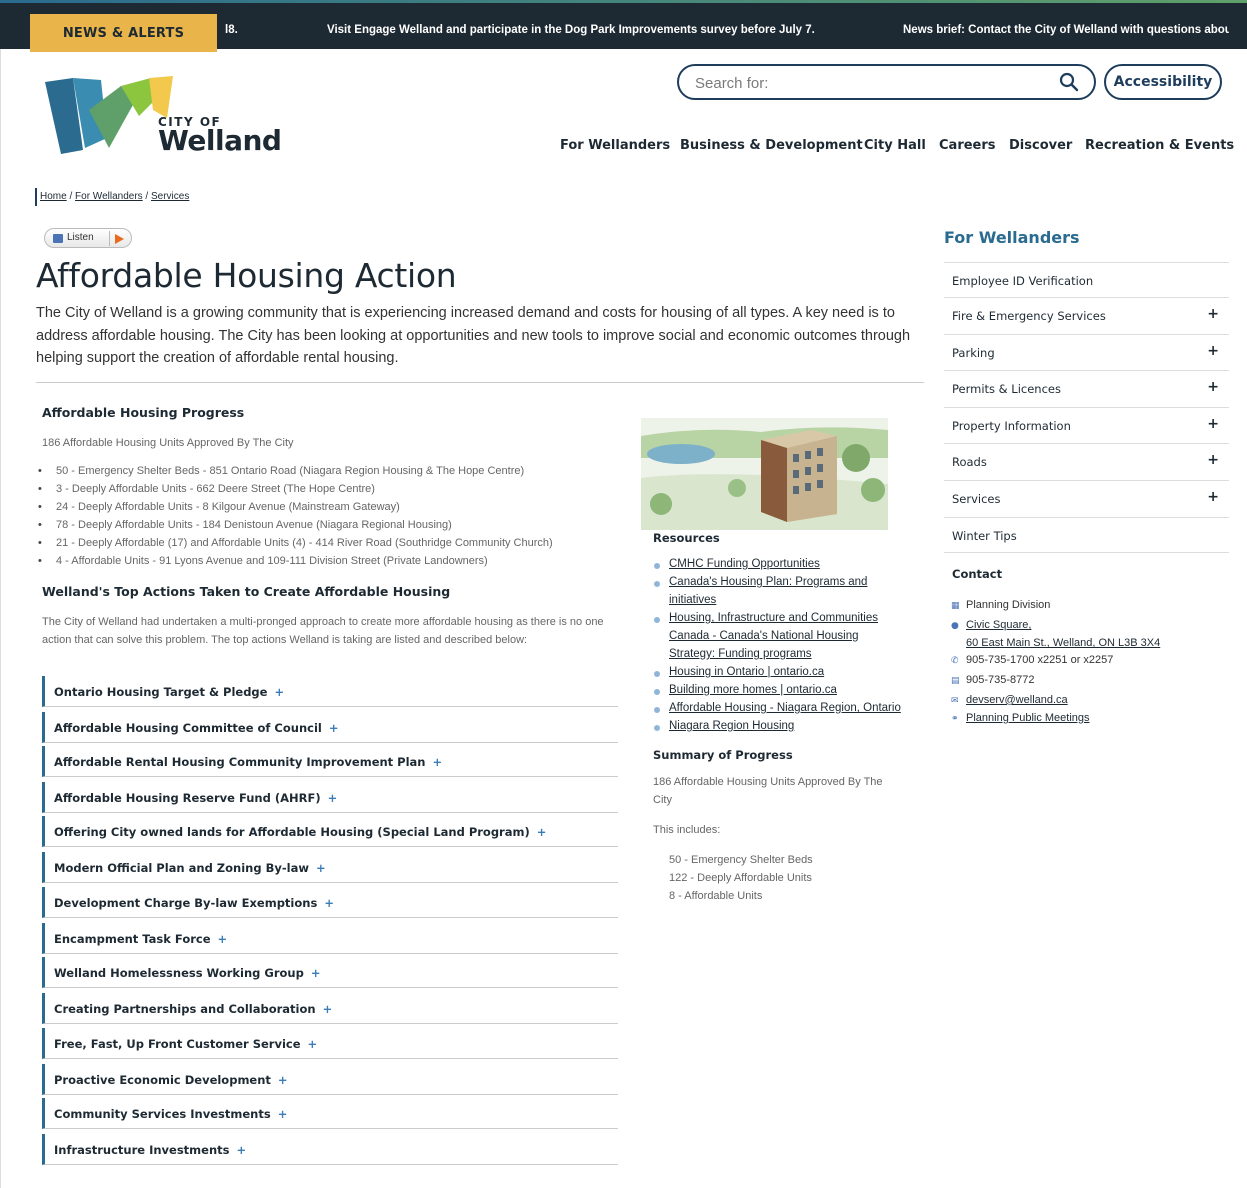  I want to click on nav-discover: Discover, so click(1040, 145).